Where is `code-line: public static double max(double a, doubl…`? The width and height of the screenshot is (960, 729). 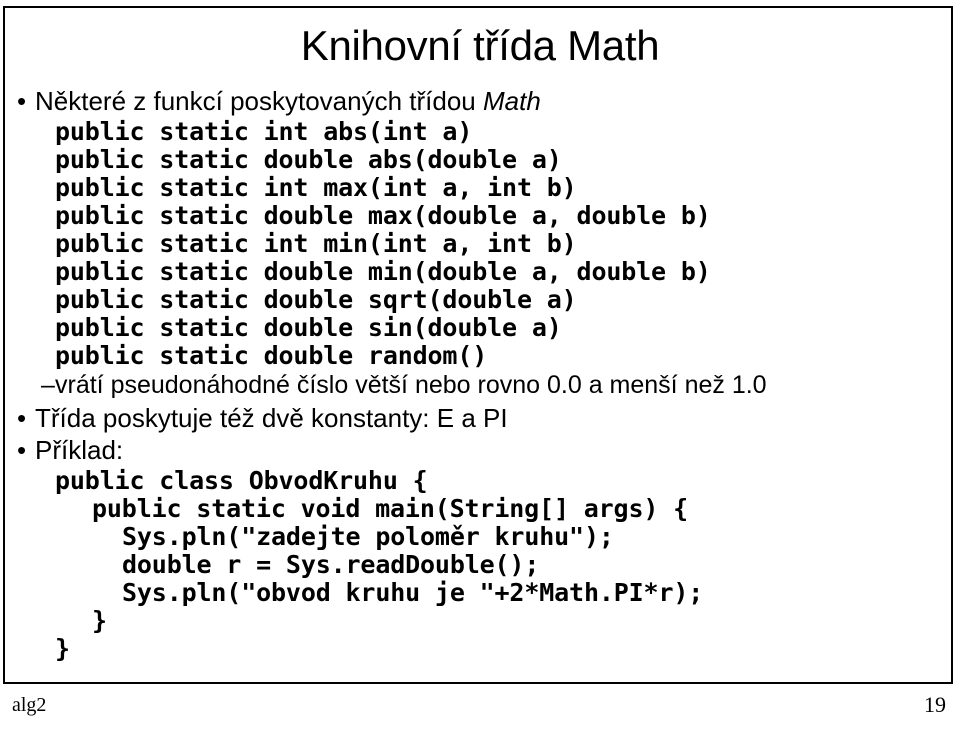
code-line: public static double max(double a, doubl… is located at coordinates (383, 215).